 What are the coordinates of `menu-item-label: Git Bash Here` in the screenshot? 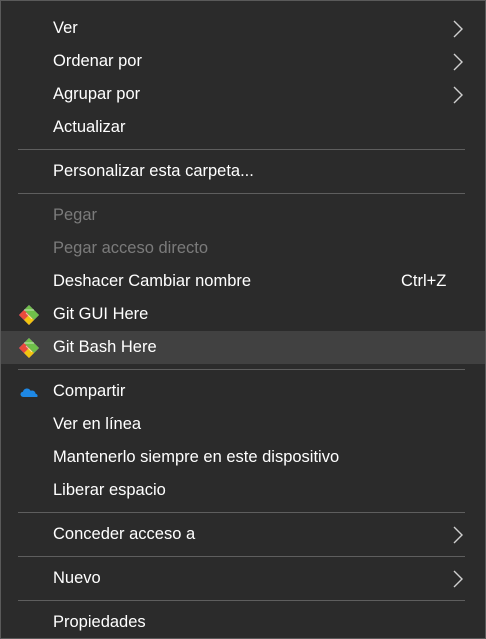 It's located at (105, 347).